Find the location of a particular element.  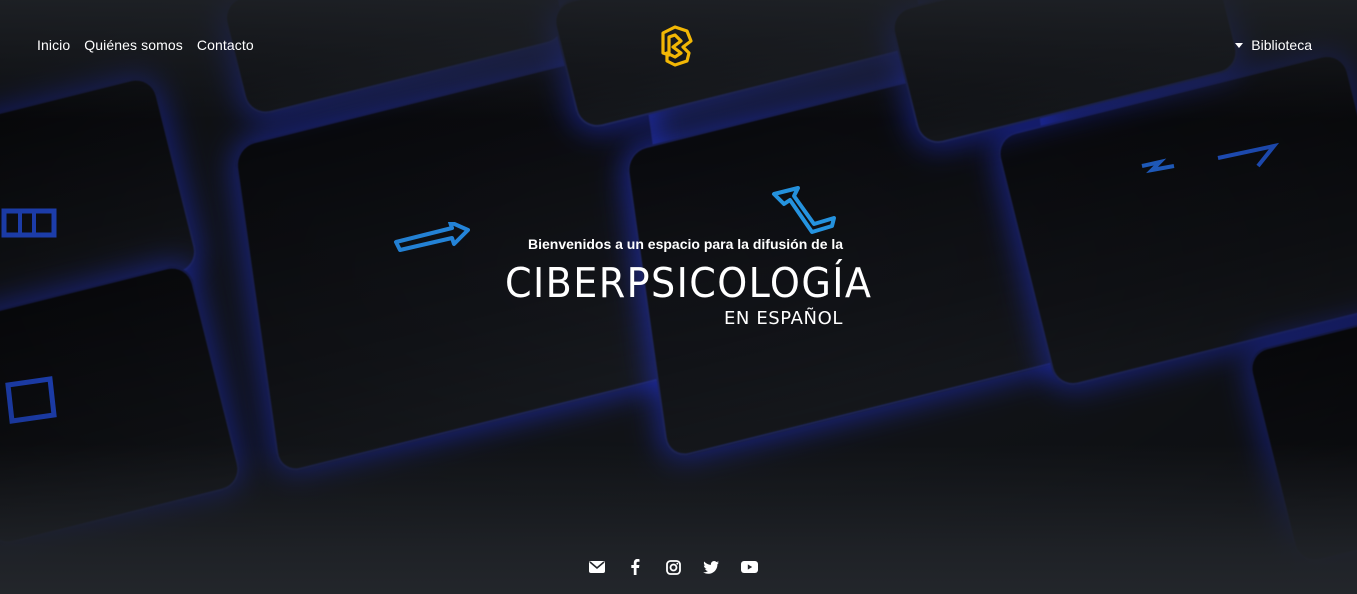

envelope-icon is located at coordinates (597, 567).